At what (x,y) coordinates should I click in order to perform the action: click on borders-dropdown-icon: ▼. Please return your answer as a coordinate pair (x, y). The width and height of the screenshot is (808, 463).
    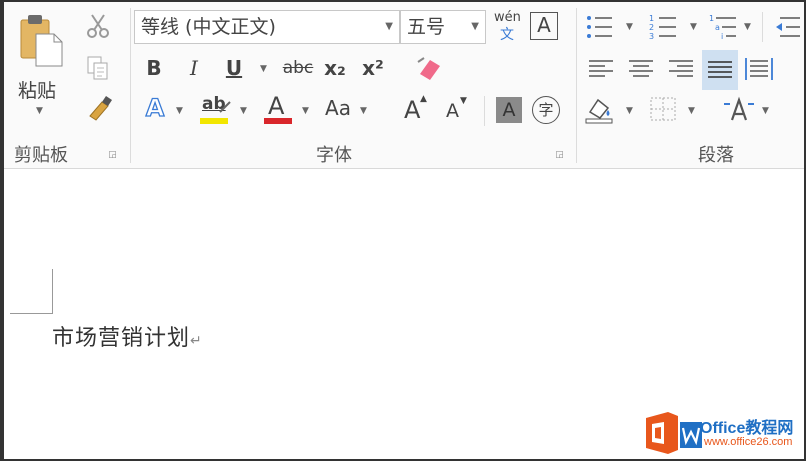
    Looking at the image, I should click on (691, 111).